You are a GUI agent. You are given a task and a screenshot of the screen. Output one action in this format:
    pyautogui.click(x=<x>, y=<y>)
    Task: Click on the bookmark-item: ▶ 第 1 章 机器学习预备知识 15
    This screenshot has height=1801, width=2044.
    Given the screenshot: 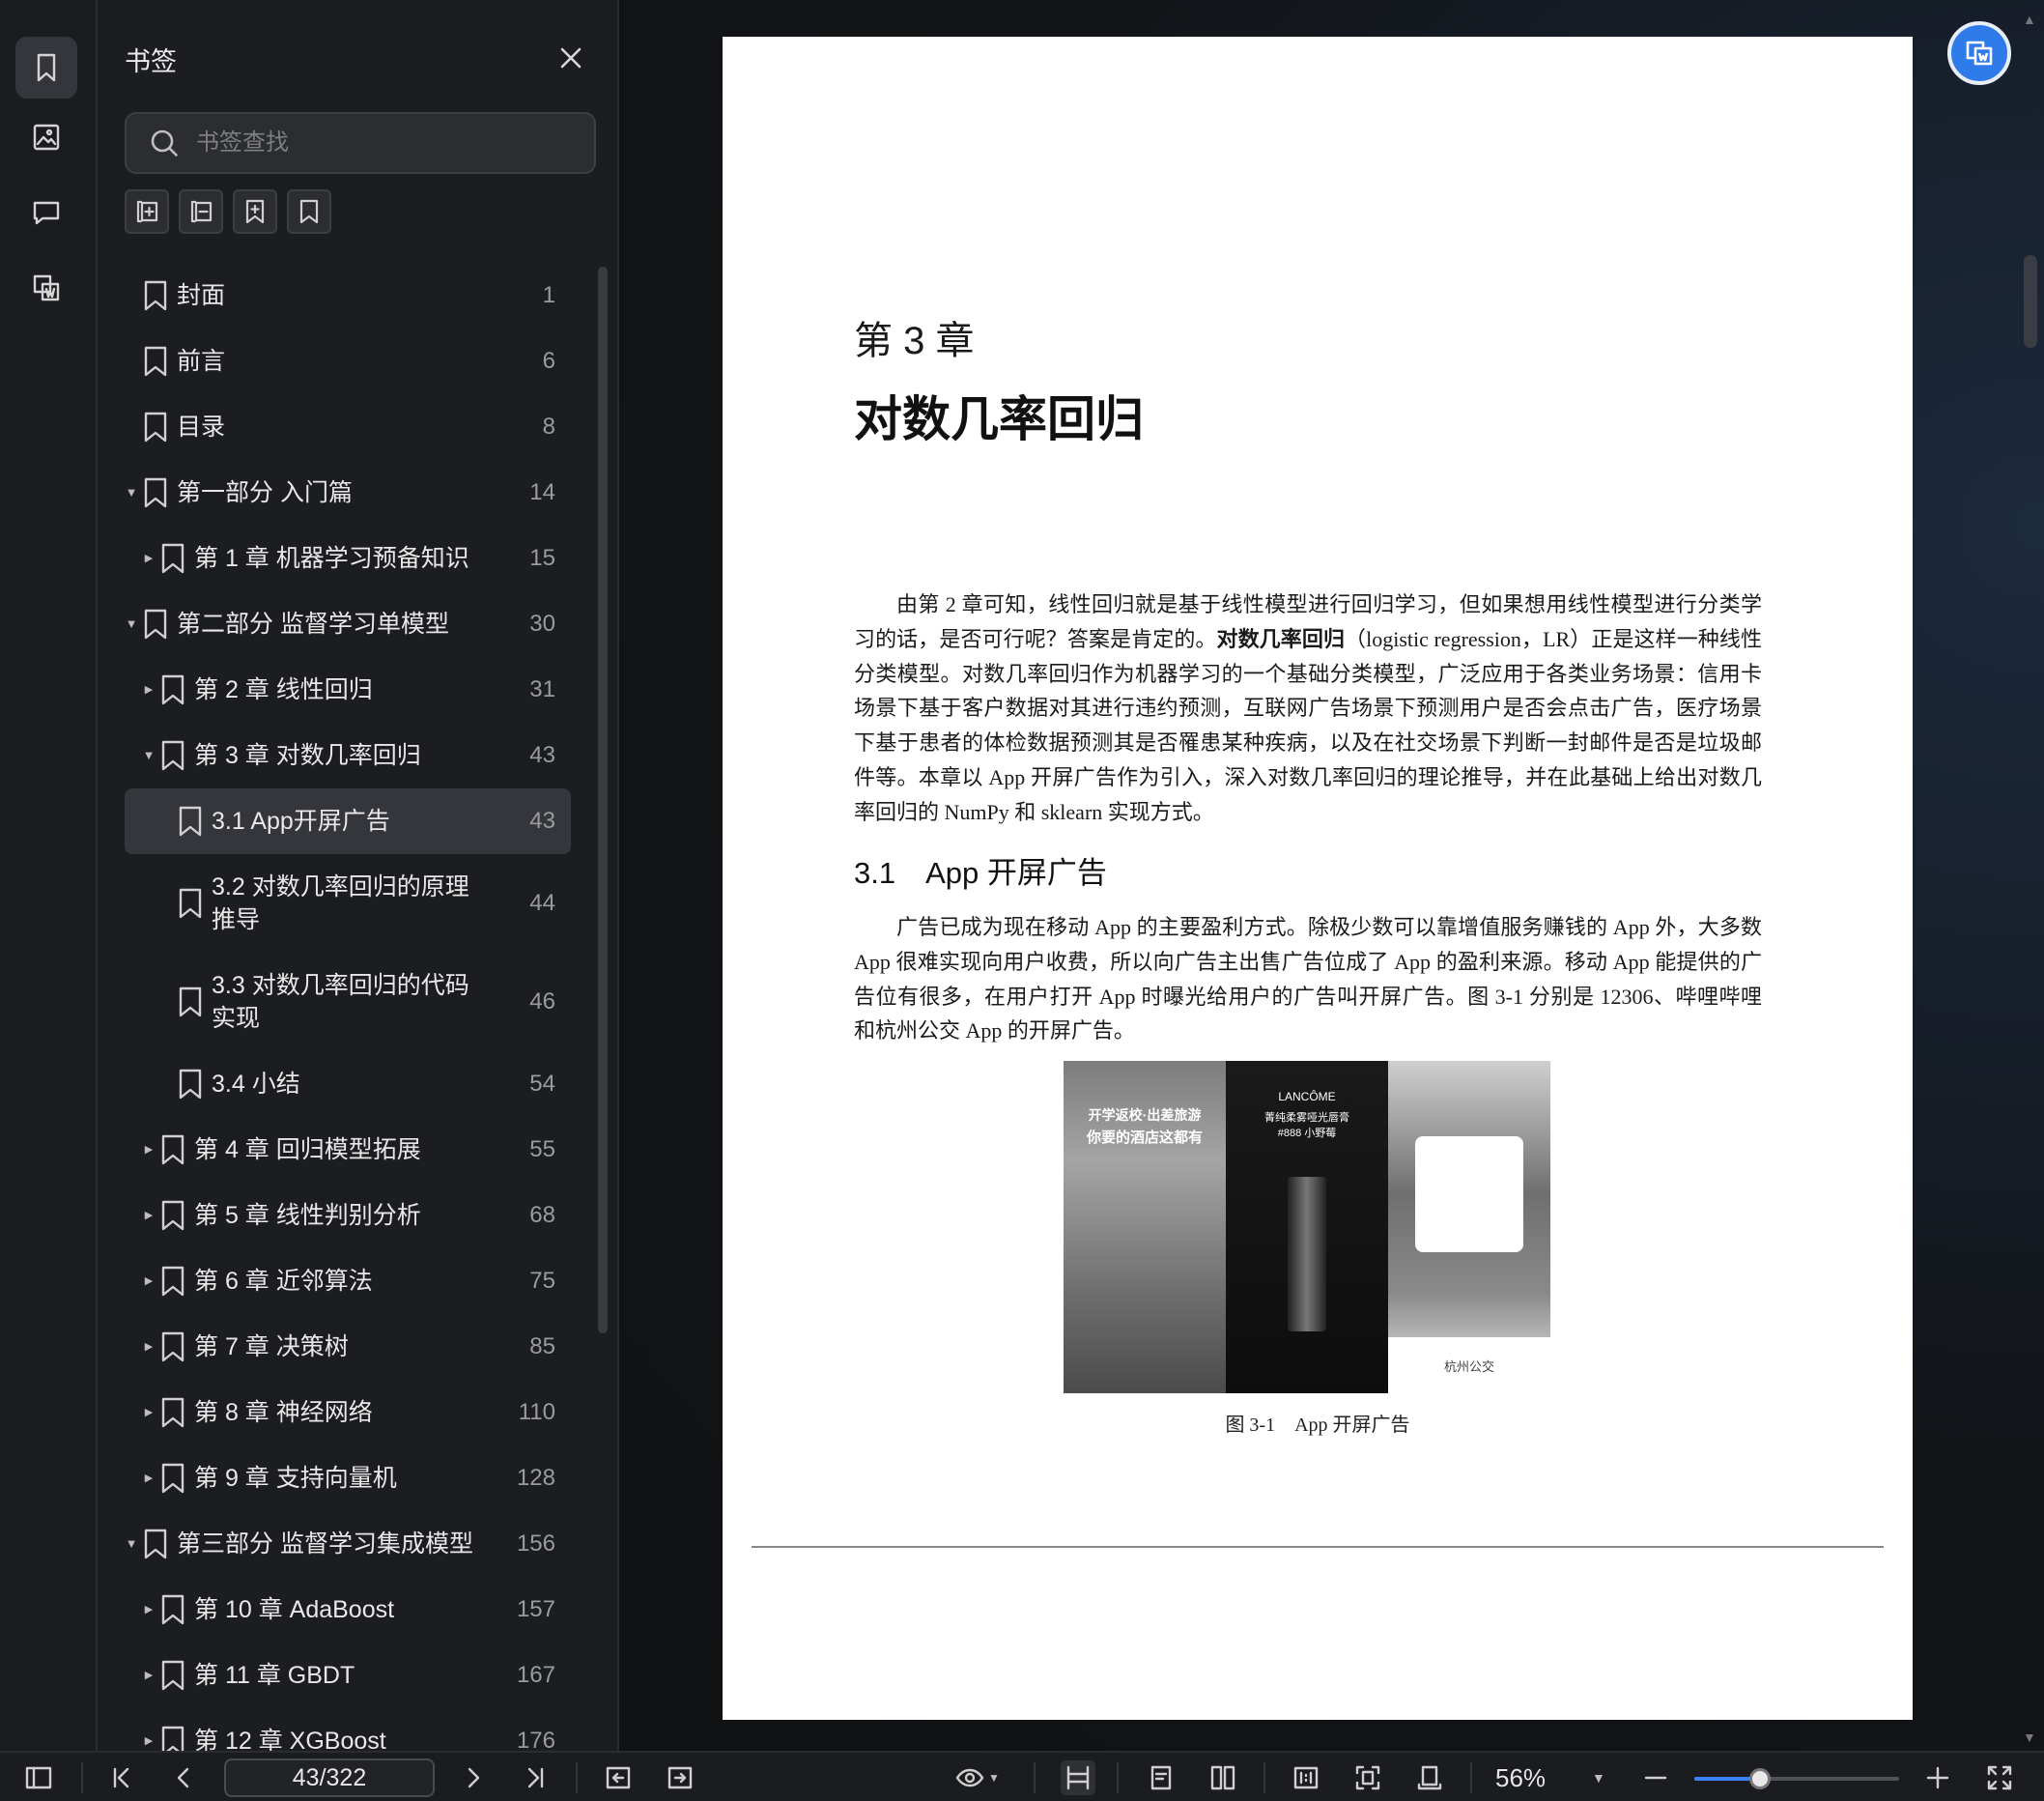 What is the action you would take?
    pyautogui.click(x=348, y=558)
    